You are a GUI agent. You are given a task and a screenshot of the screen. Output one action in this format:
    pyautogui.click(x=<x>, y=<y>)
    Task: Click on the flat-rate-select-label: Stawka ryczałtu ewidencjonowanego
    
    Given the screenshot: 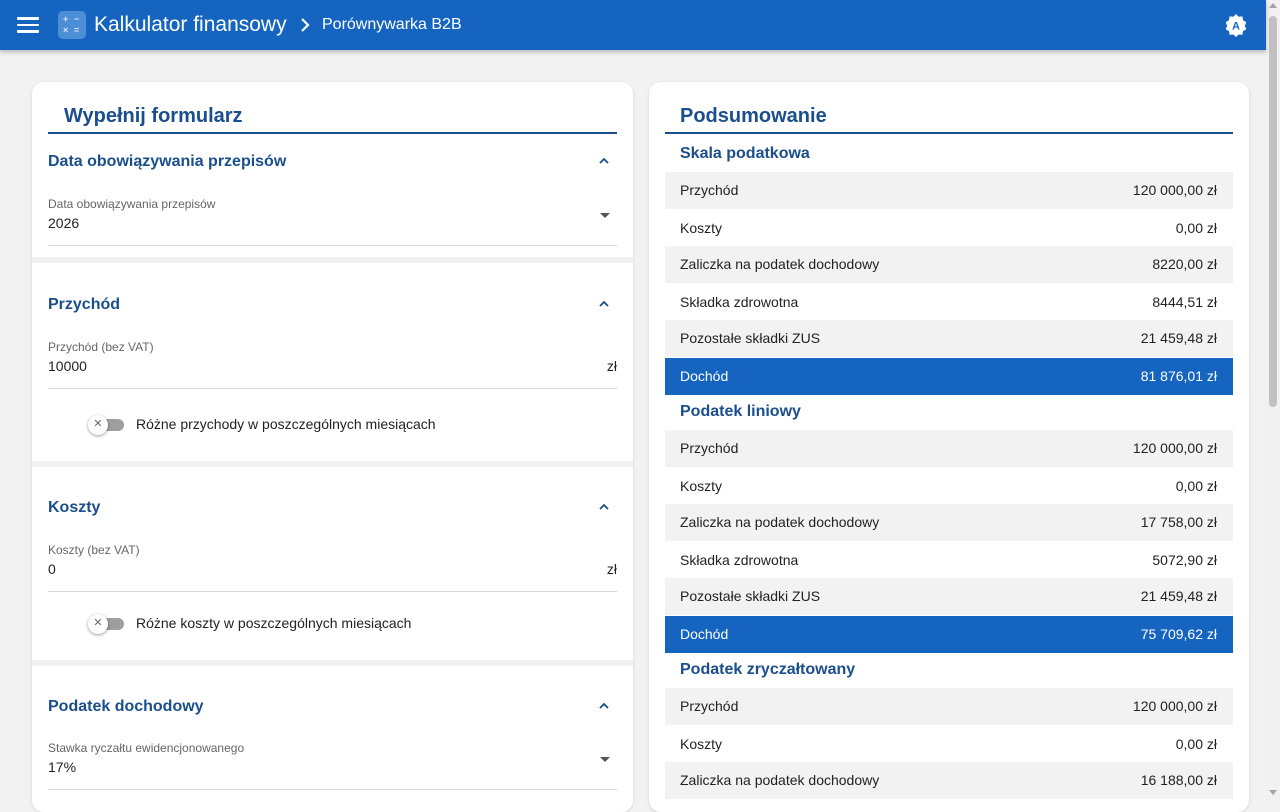 What is the action you would take?
    pyautogui.click(x=146, y=748)
    